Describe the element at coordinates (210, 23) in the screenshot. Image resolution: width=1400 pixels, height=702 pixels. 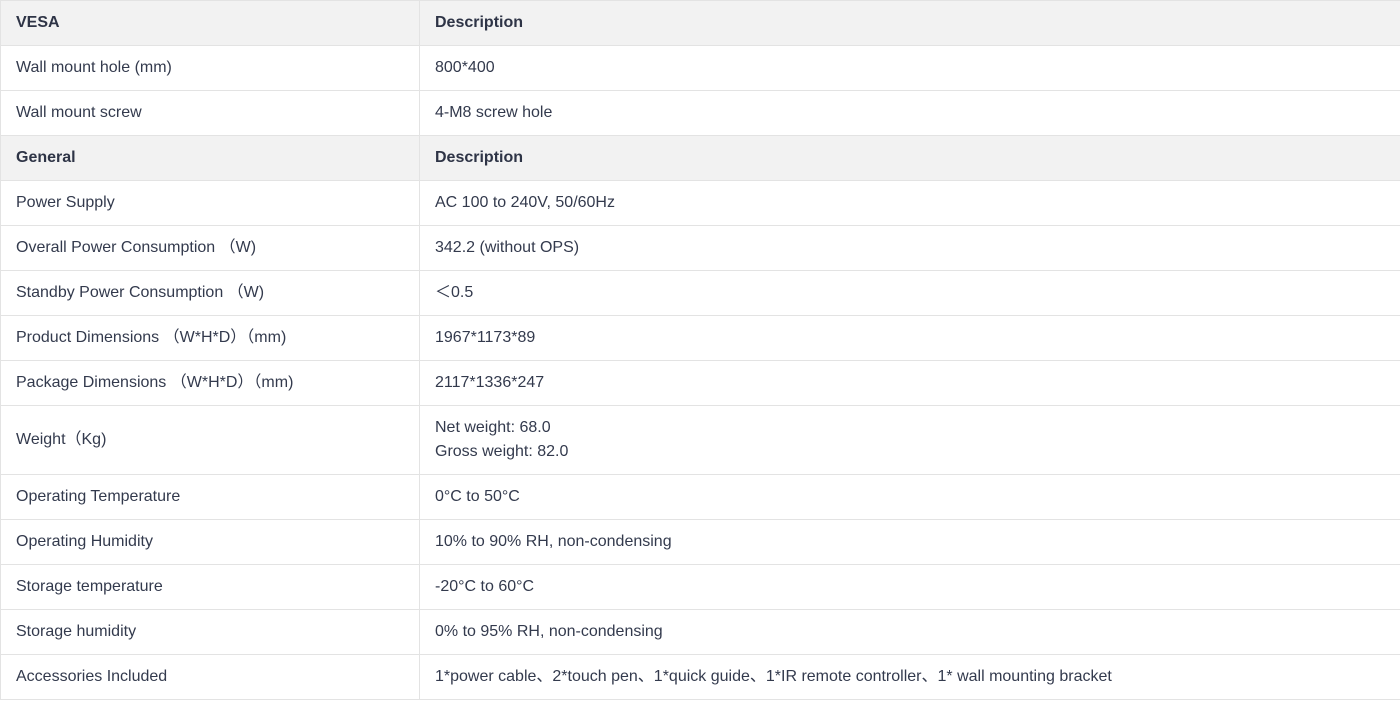
I see `header-label: VESA` at that location.